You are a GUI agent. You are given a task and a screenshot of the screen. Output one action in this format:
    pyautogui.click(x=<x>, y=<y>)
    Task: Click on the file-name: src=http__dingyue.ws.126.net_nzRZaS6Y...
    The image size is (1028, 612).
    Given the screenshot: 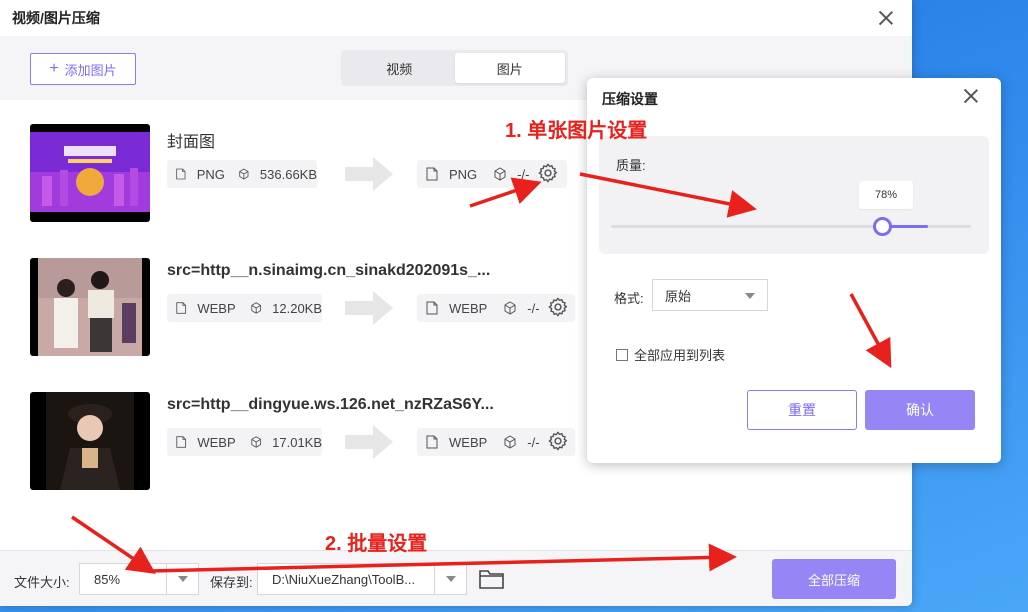 What is the action you would take?
    pyautogui.click(x=330, y=404)
    